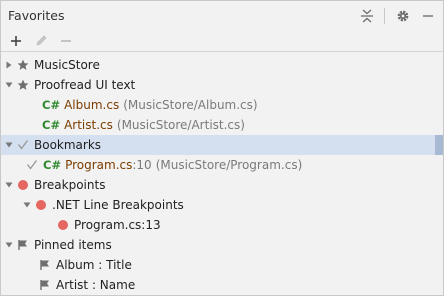 Image resolution: width=444 pixels, height=296 pixels. I want to click on gear-icon, so click(403, 16).